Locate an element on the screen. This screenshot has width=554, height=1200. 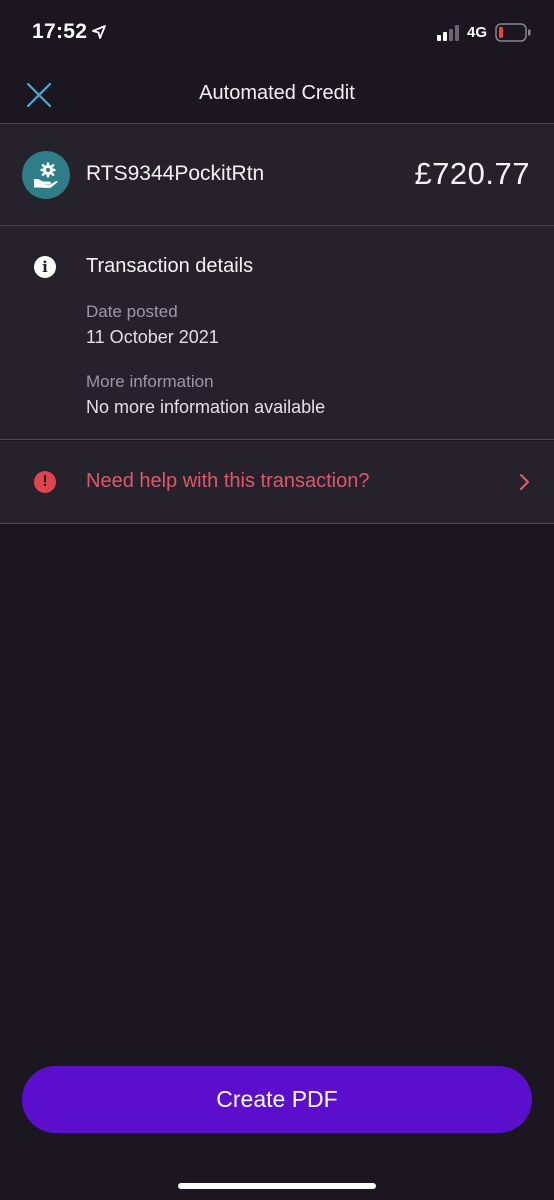
transaction-amount: £720.77 is located at coordinates (472, 173).